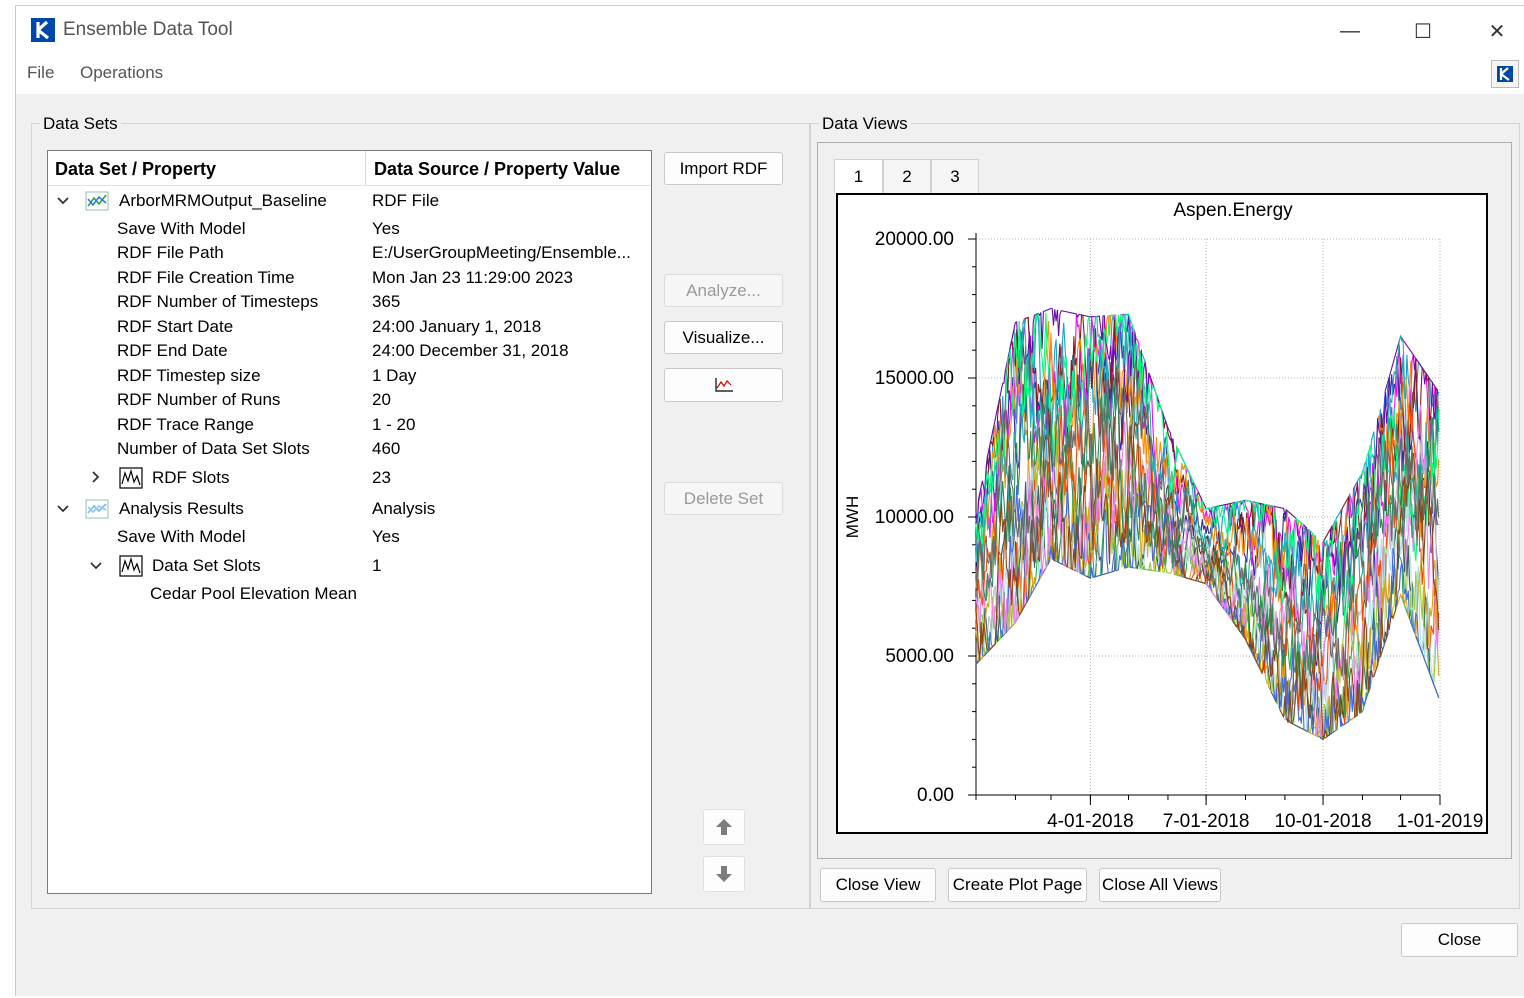  Describe the element at coordinates (206, 565) in the screenshot. I see `data-set-slots-label: Data Set Slots` at that location.